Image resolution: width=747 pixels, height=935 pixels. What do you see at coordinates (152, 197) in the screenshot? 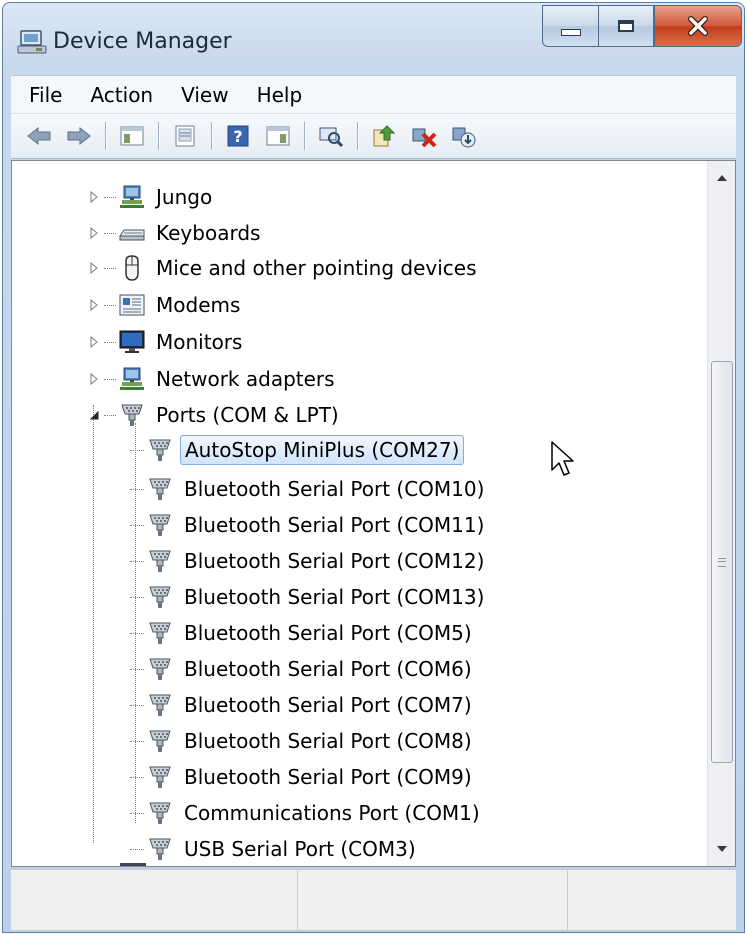
I see `tree-item-jungo: Jungo` at bounding box center [152, 197].